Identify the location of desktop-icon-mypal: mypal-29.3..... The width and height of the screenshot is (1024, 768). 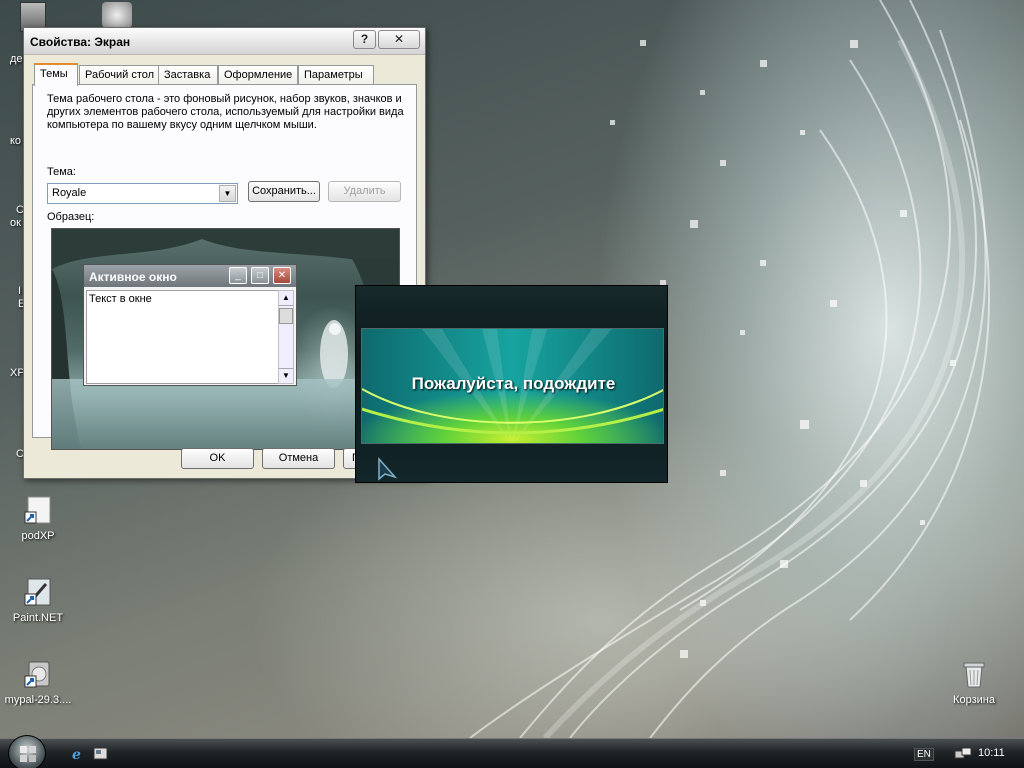
(38, 682).